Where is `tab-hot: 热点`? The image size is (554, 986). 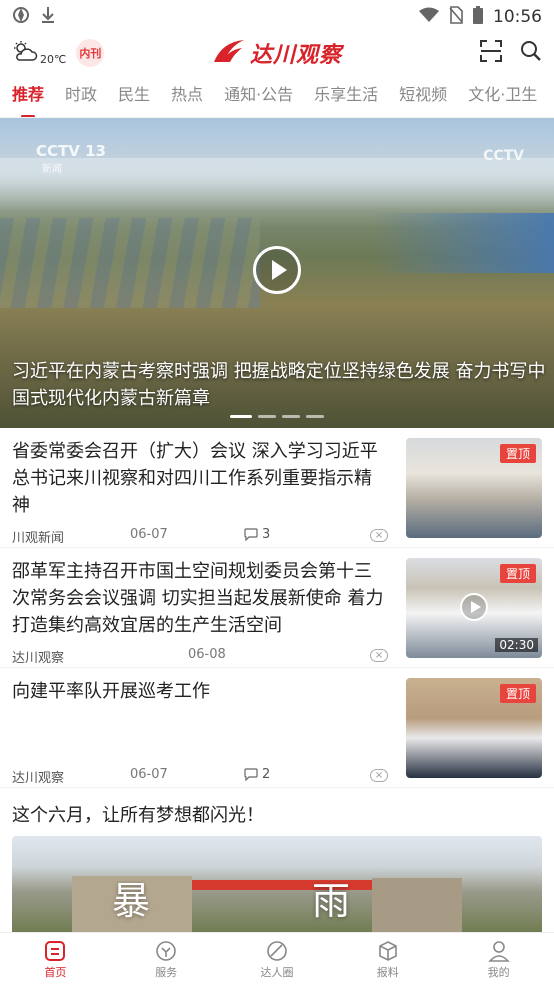 tab-hot: 热点 is located at coordinates (187, 94).